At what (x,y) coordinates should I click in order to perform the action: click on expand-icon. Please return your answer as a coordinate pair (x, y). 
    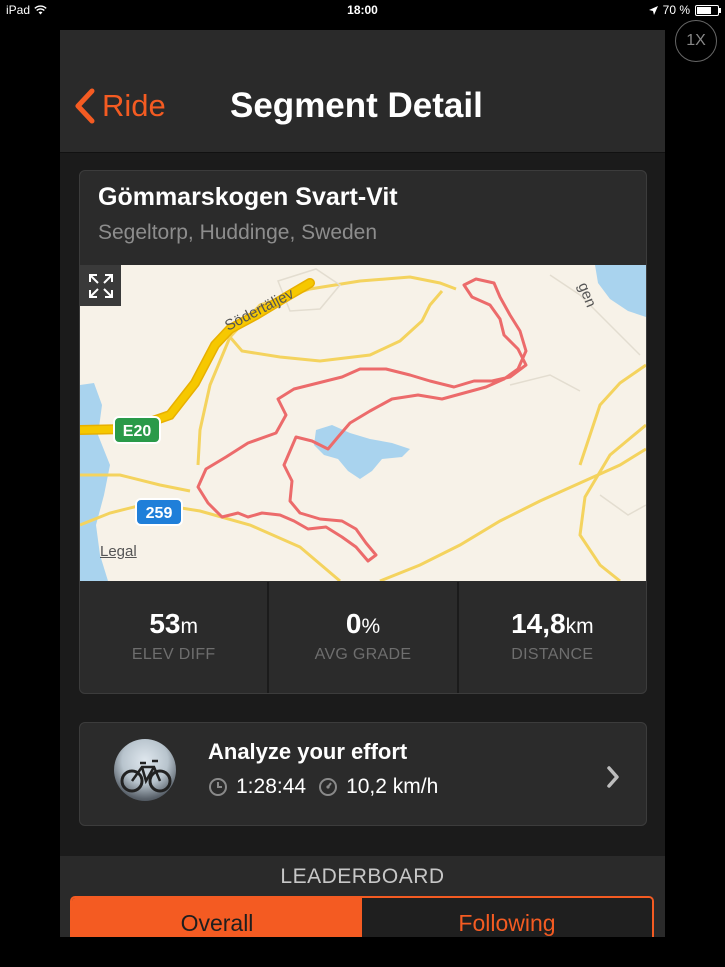
    Looking at the image, I should click on (100, 285).